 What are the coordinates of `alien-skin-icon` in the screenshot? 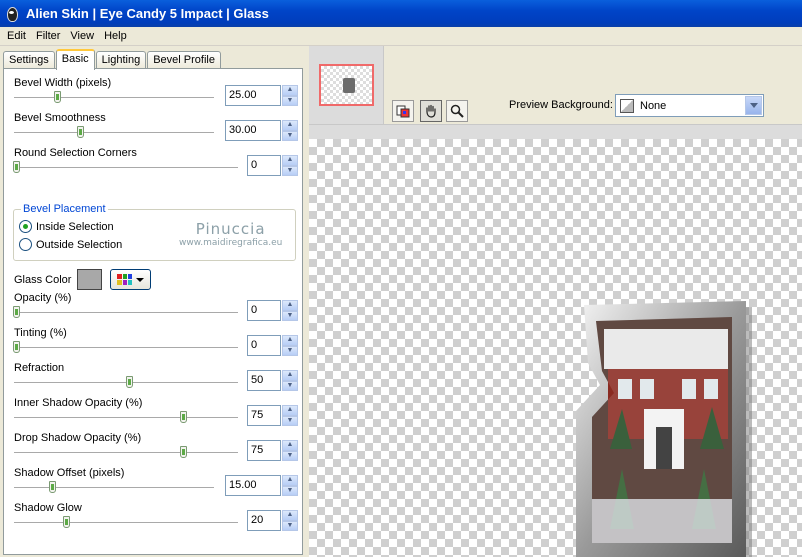 It's located at (12, 14).